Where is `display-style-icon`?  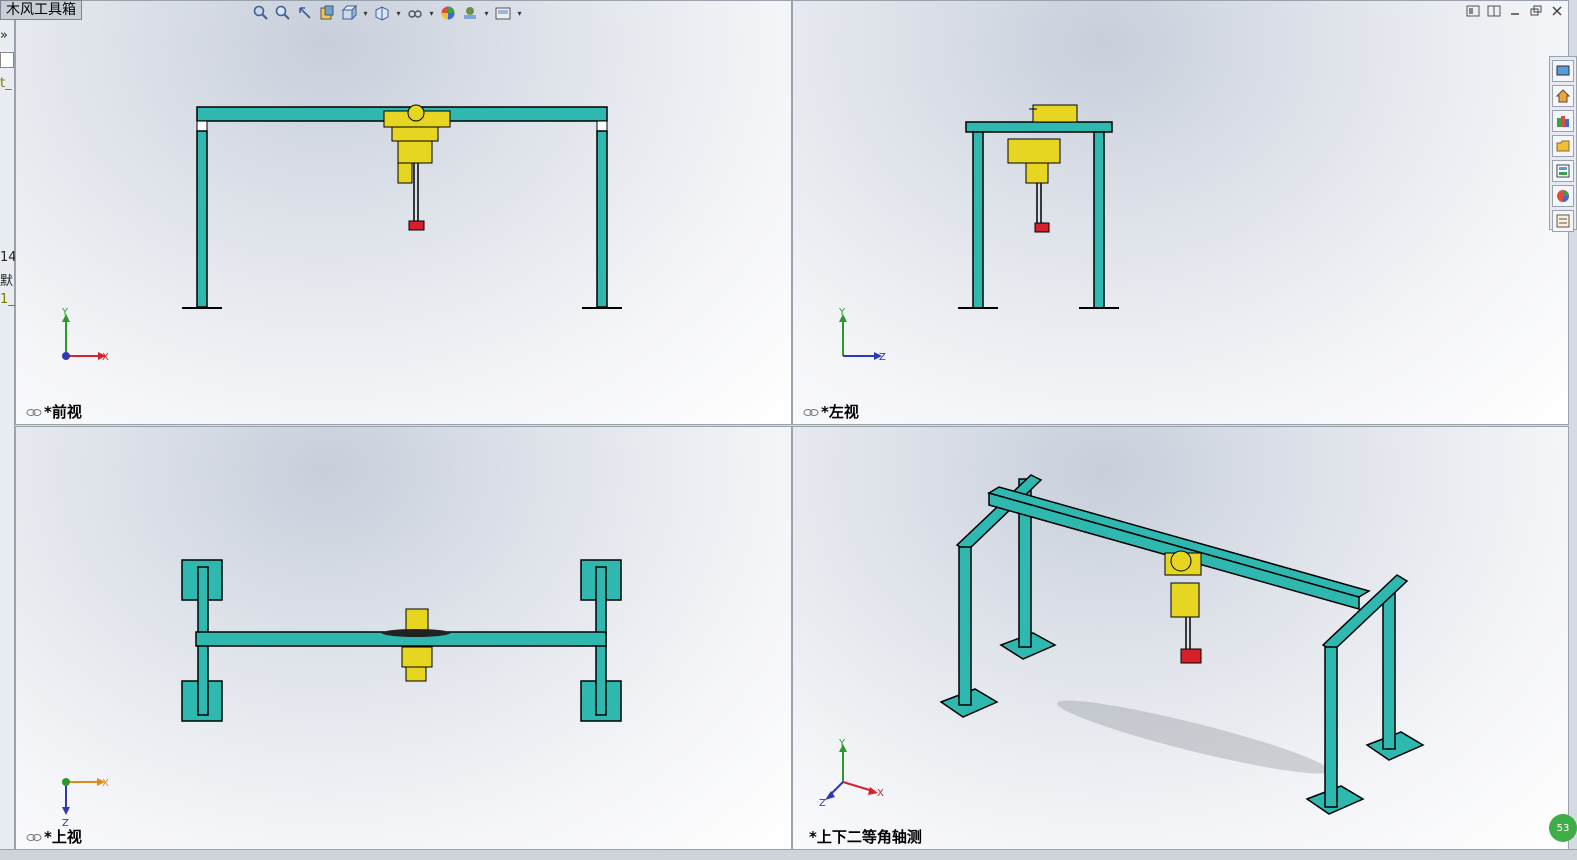
display-style-icon is located at coordinates (382, 13).